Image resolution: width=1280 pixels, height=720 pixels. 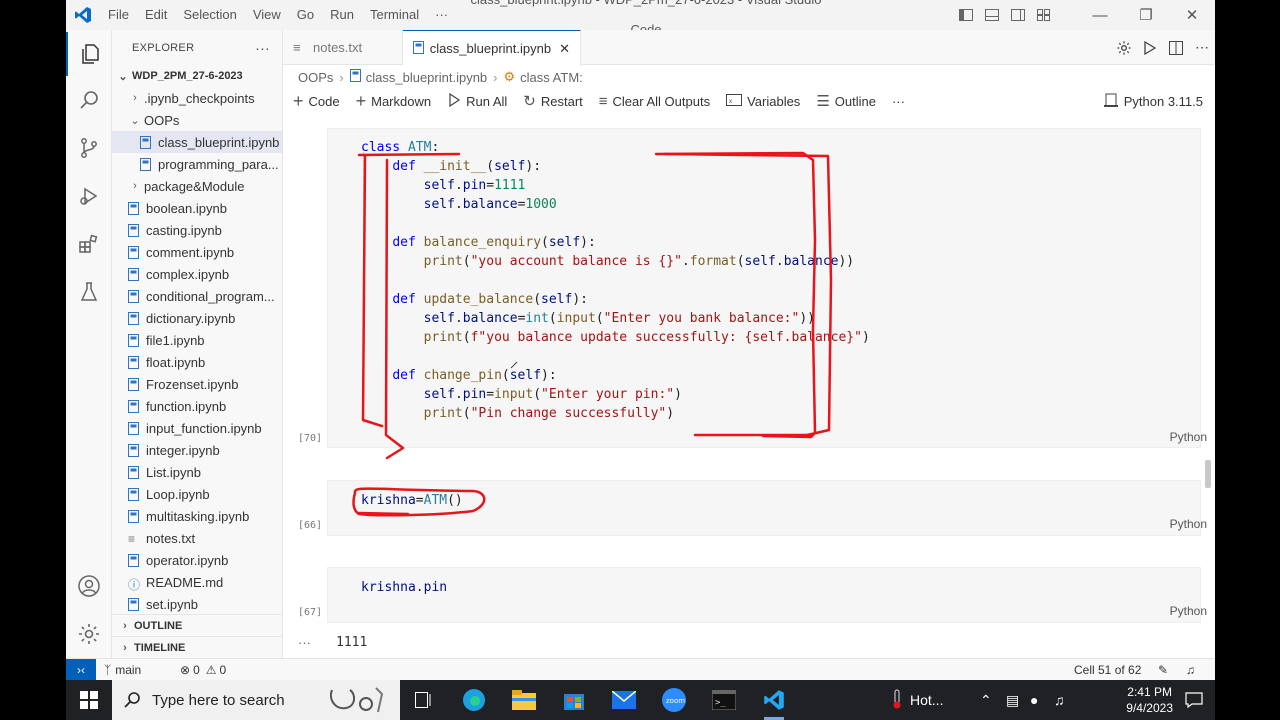 What do you see at coordinates (1100, 15) in the screenshot?
I see `minimize-button: —` at bounding box center [1100, 15].